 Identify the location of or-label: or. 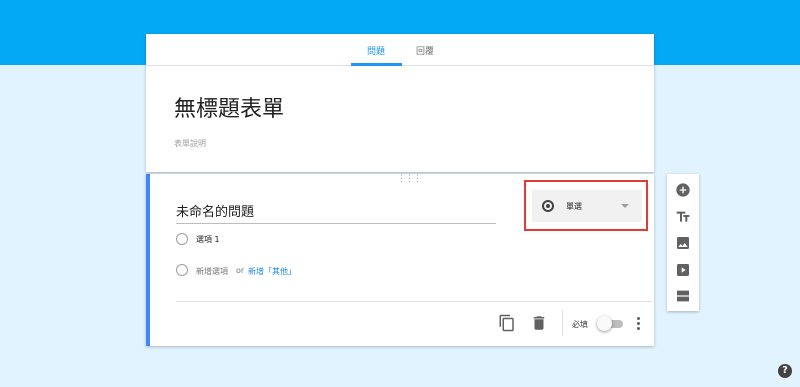
(240, 270).